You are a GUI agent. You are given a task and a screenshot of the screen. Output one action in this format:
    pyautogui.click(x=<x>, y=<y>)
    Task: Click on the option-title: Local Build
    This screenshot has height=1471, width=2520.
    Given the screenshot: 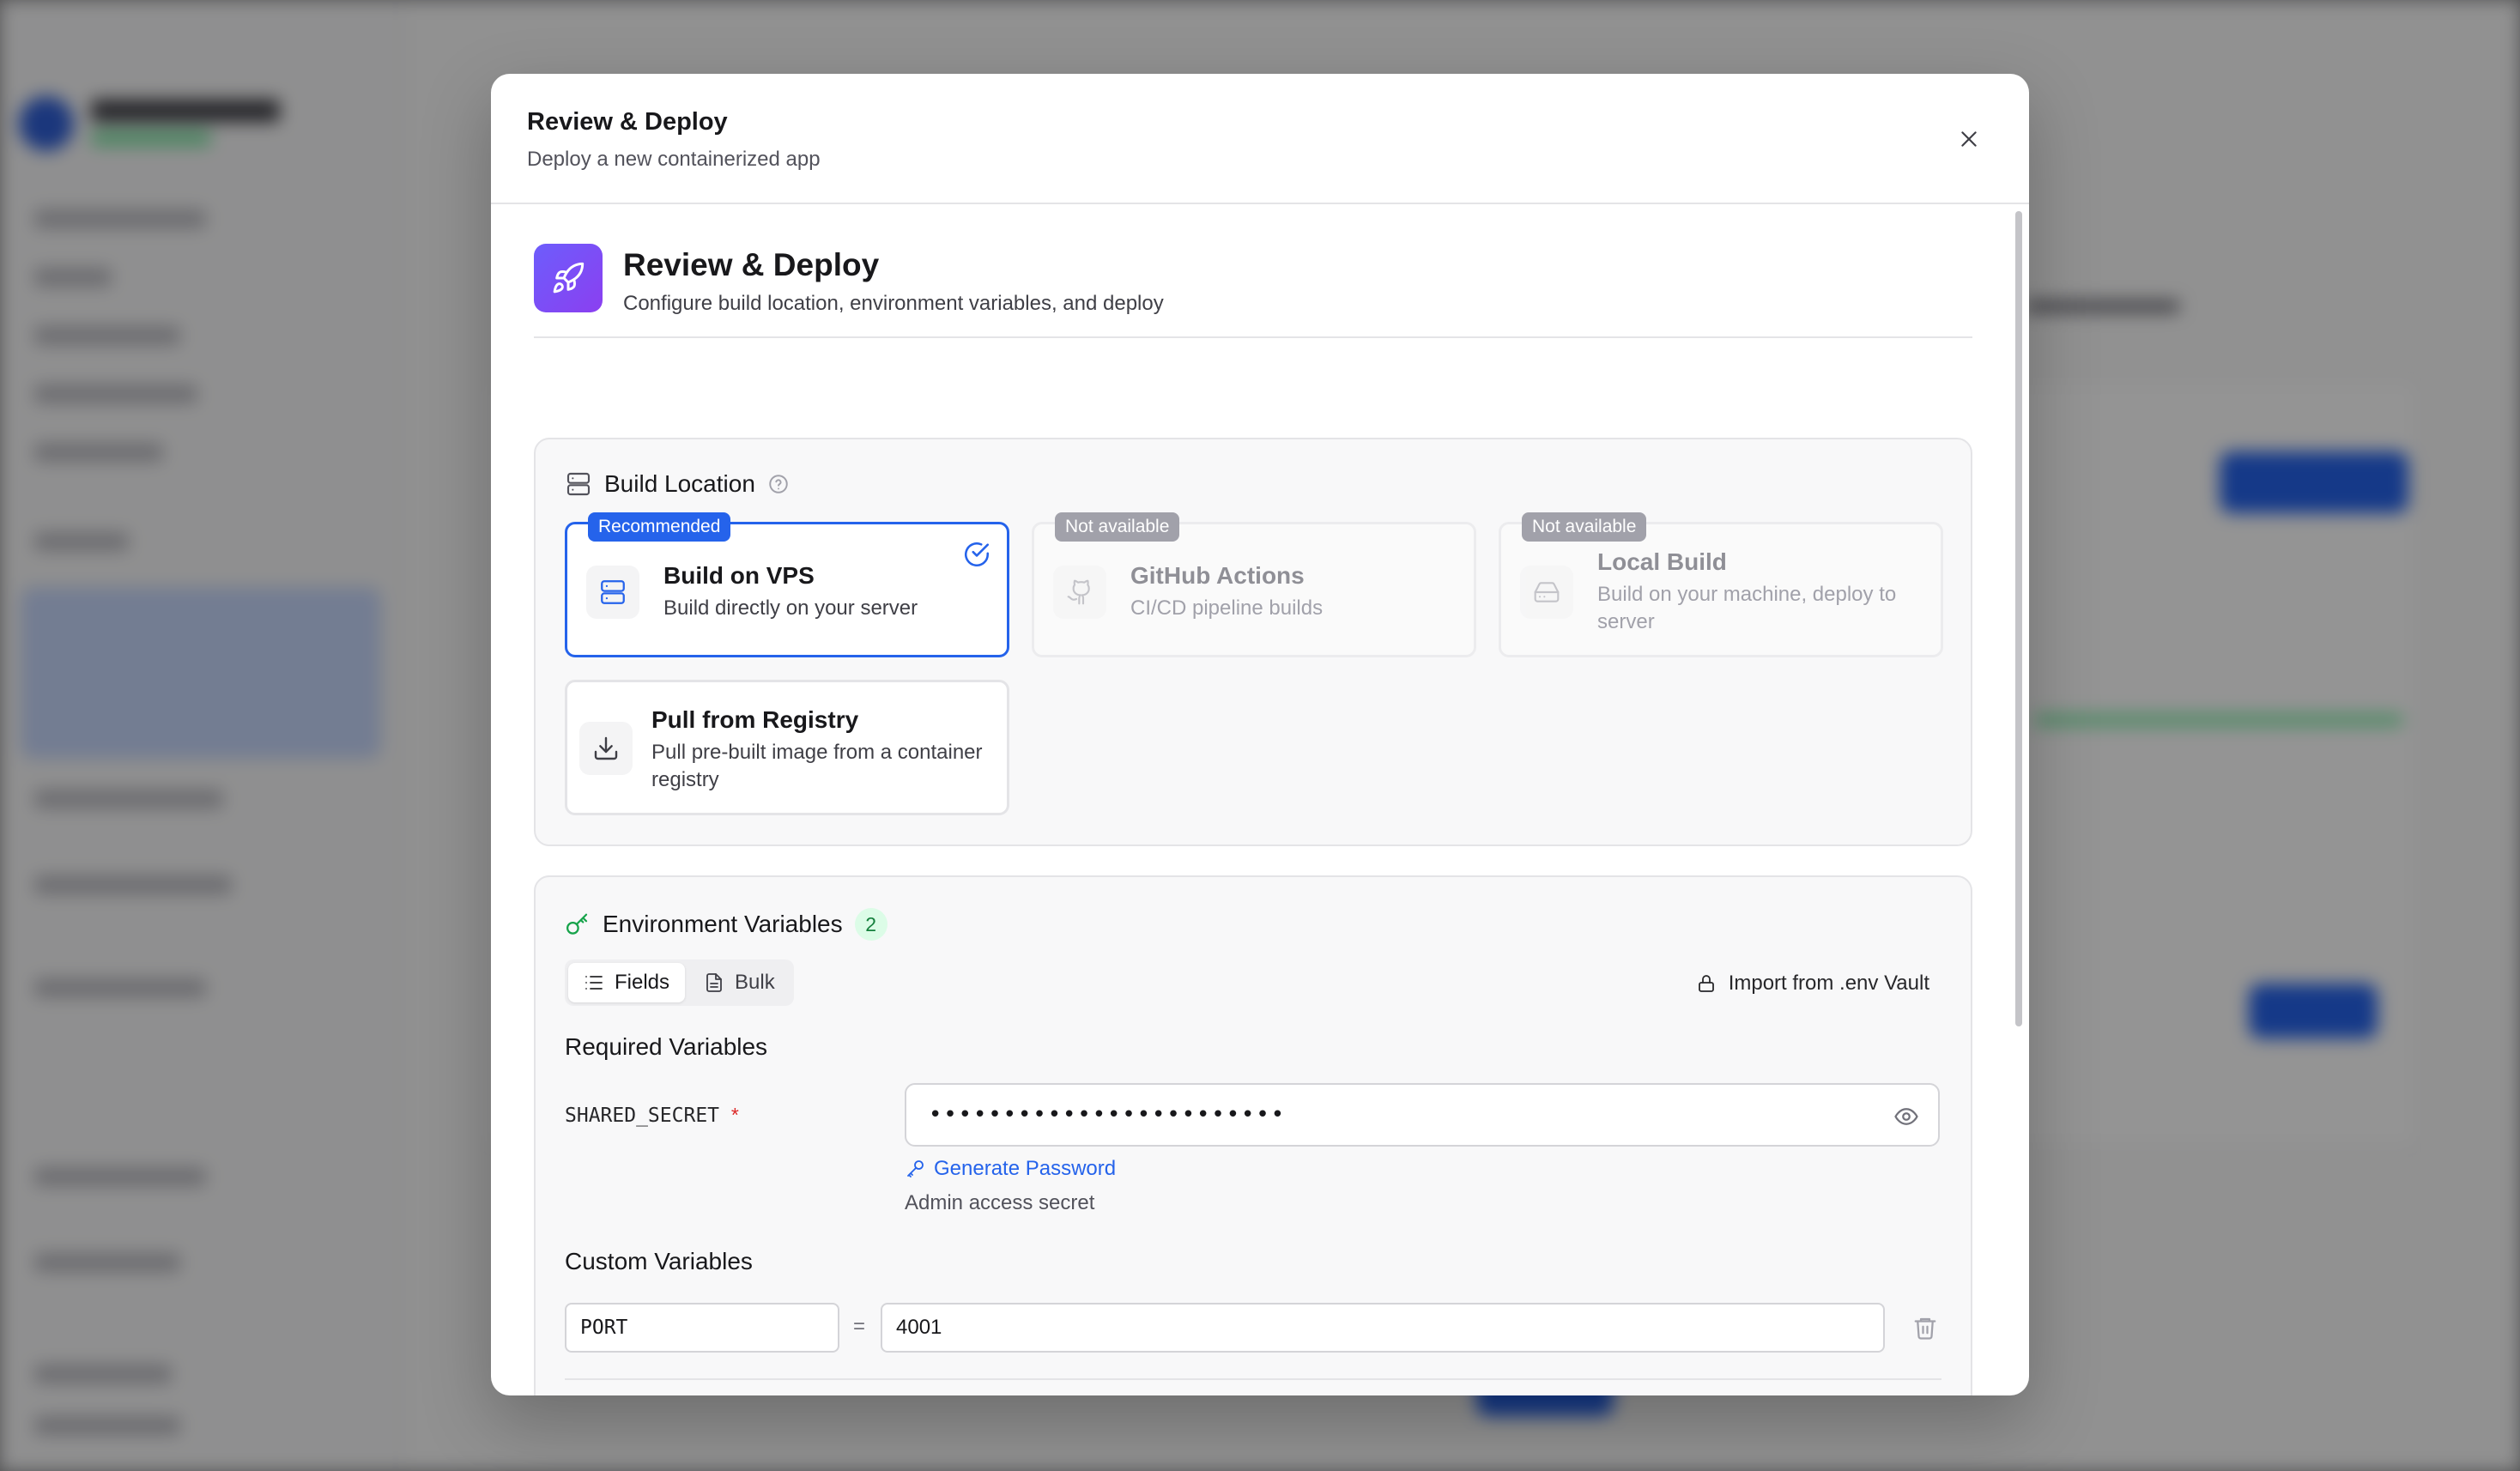 What is the action you would take?
    pyautogui.click(x=1662, y=561)
    